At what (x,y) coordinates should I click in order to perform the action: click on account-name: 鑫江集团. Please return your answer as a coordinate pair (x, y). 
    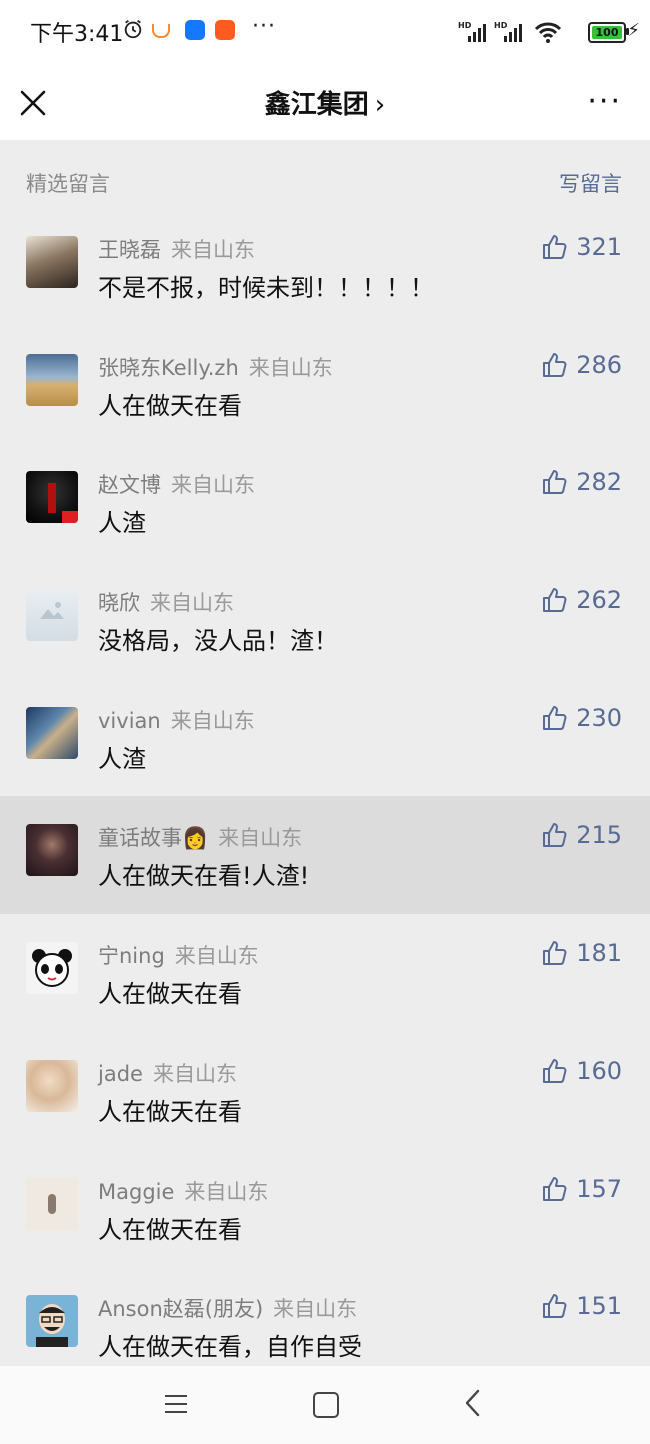
    Looking at the image, I should click on (316, 105).